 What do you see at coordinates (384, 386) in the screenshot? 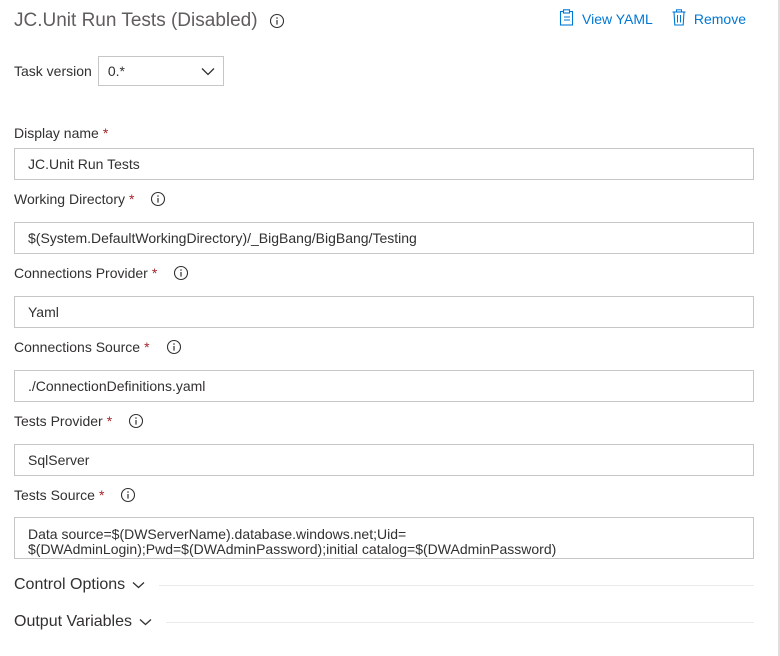
I see `connections-source-input: ./ConnectionDefinitions.yaml` at bounding box center [384, 386].